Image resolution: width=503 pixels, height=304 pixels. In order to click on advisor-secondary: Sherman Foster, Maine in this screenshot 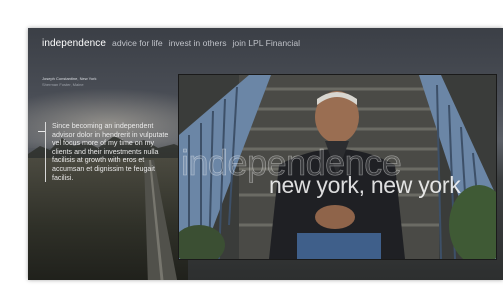, I will do `click(63, 84)`.